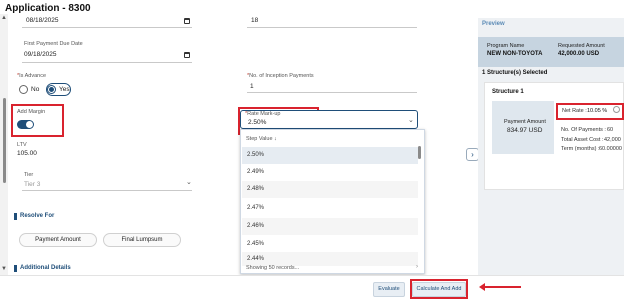  What do you see at coordinates (610, 130) in the screenshot?
I see `no-of-payments-value: 60` at bounding box center [610, 130].